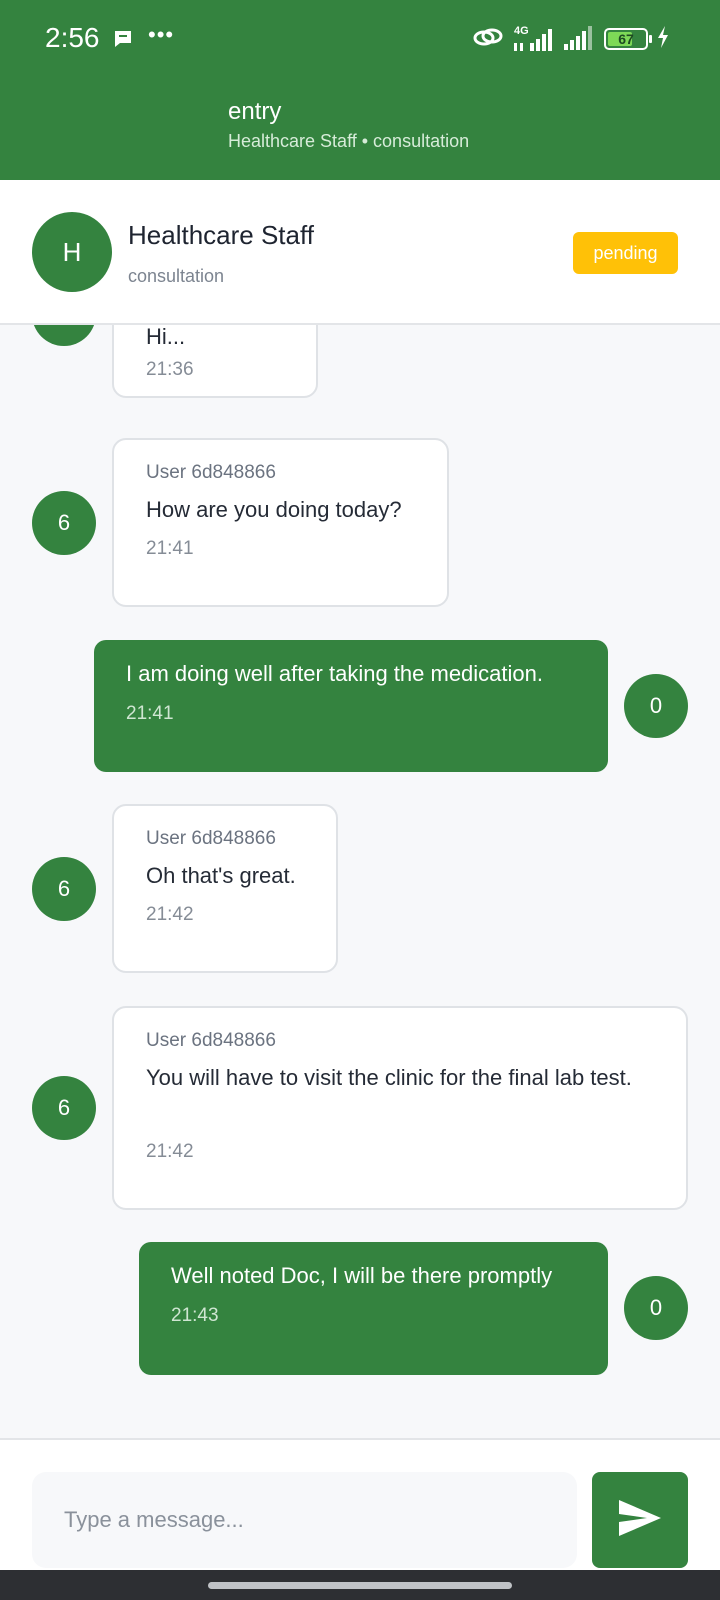  Describe the element at coordinates (274, 509) in the screenshot. I see `message-text: How are you doing today?` at that location.